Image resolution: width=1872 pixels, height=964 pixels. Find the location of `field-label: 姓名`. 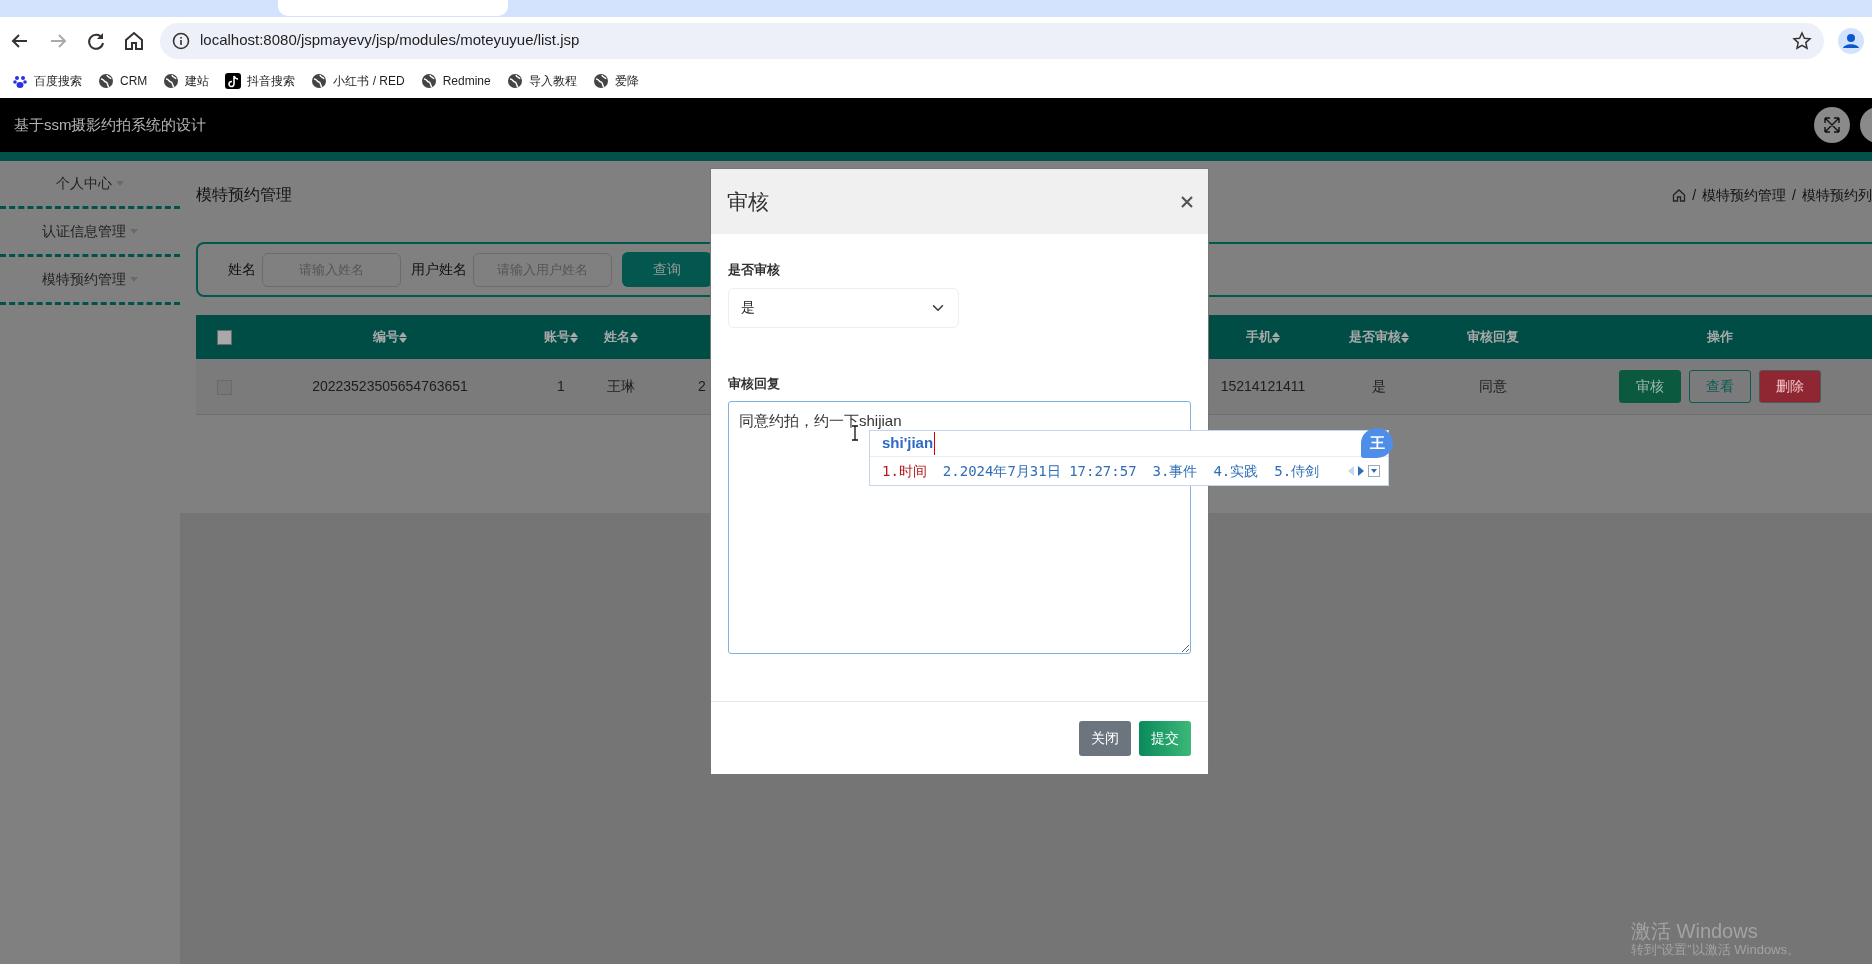

field-label: 姓名 is located at coordinates (242, 269).